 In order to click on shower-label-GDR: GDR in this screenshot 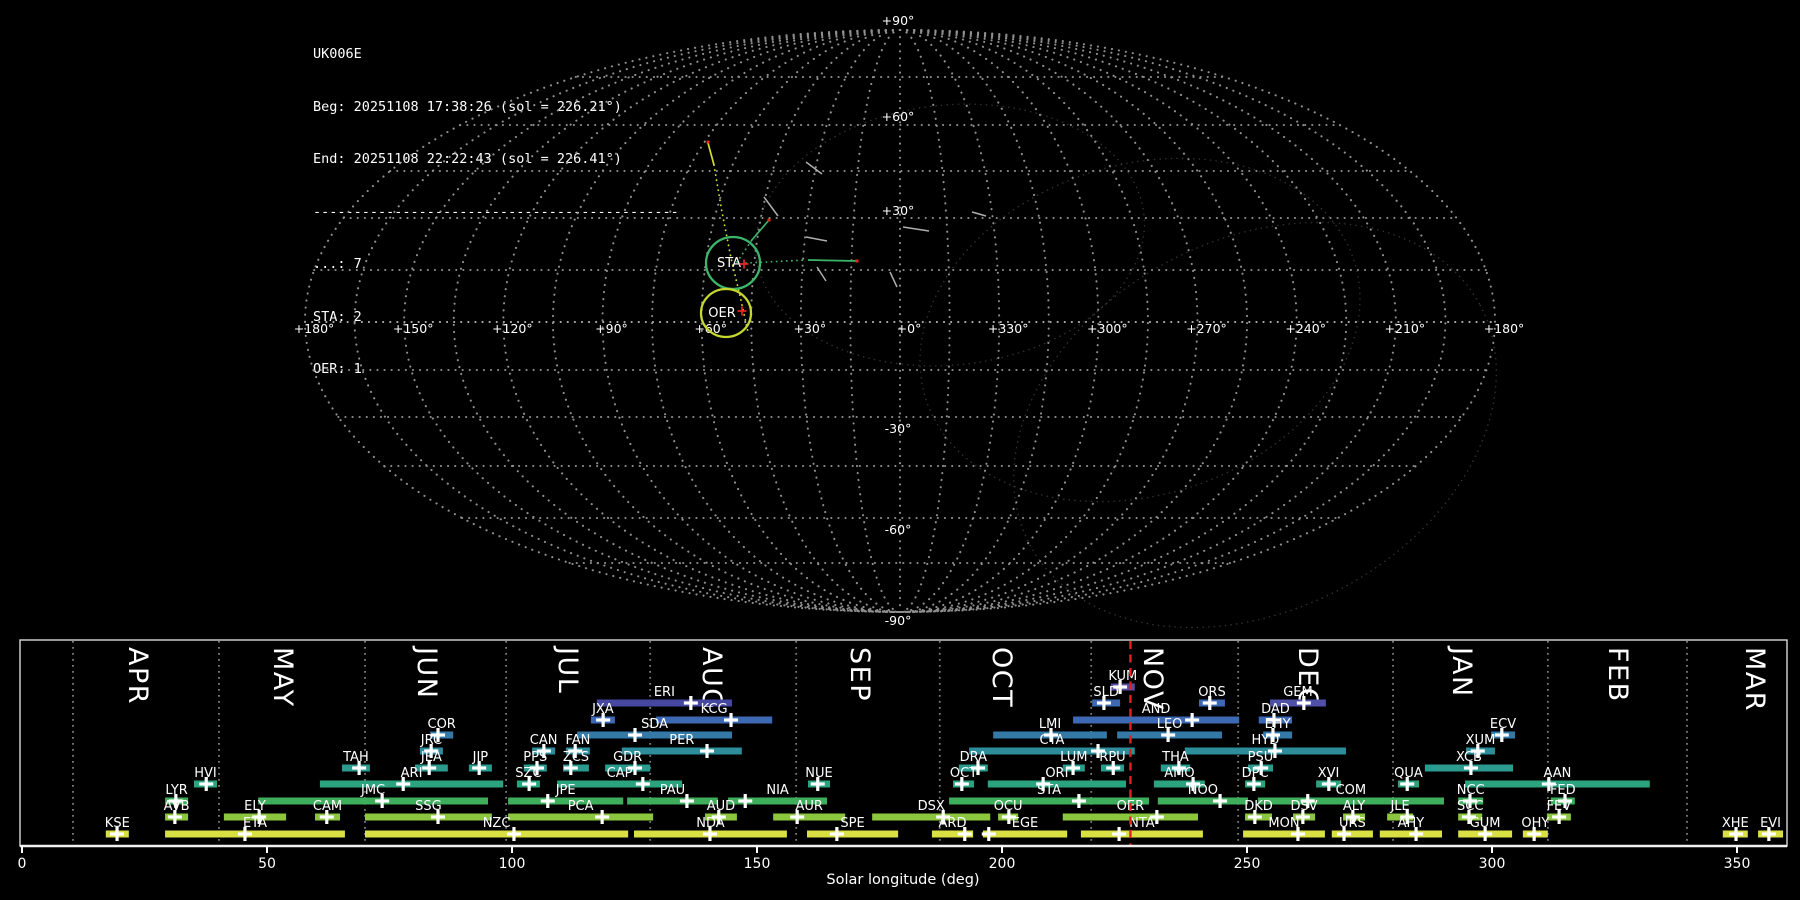, I will do `click(627, 757)`.